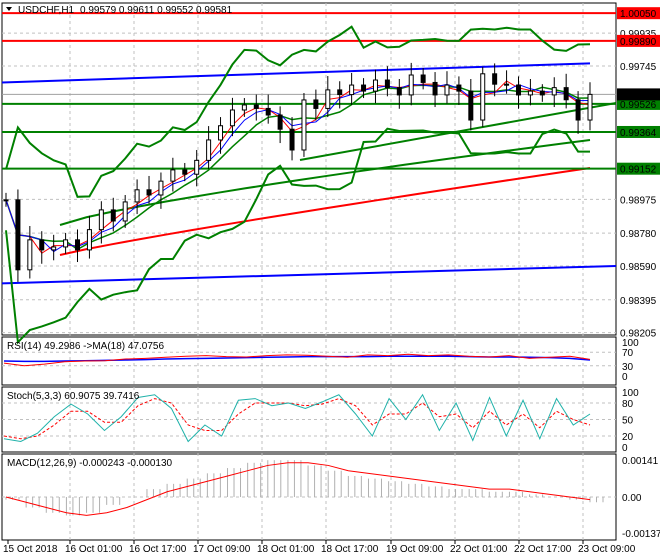 This screenshot has width=660, height=560. Describe the element at coordinates (156, 10) in the screenshot. I see `ohlc-readout: 0.99579 0.99611 0.99552 0.99581` at that location.